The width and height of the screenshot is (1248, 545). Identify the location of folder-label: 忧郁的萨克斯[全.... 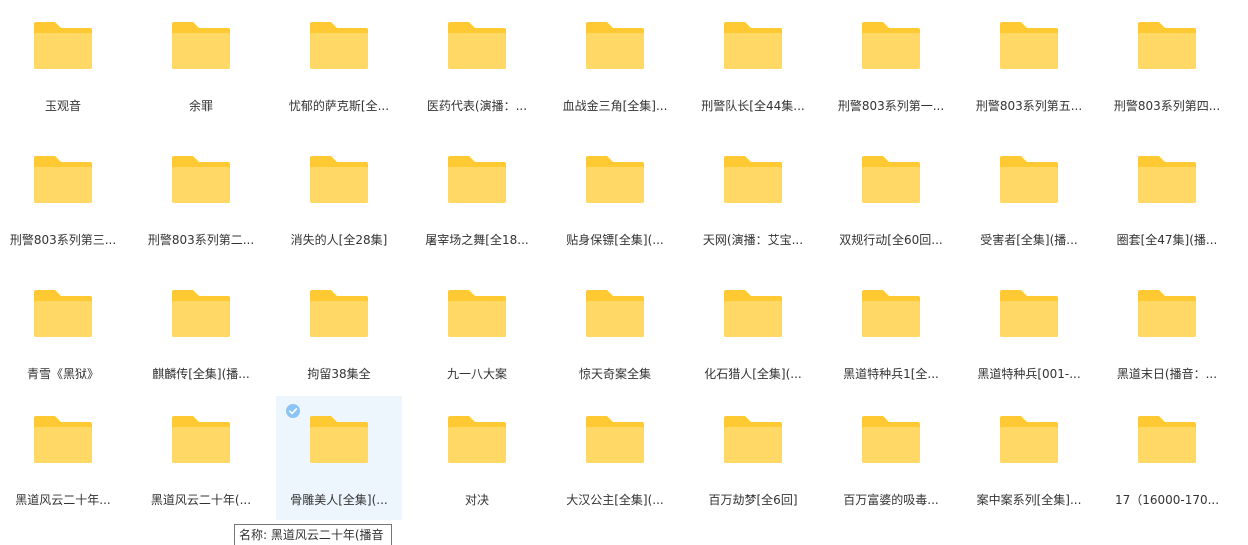
(339, 106).